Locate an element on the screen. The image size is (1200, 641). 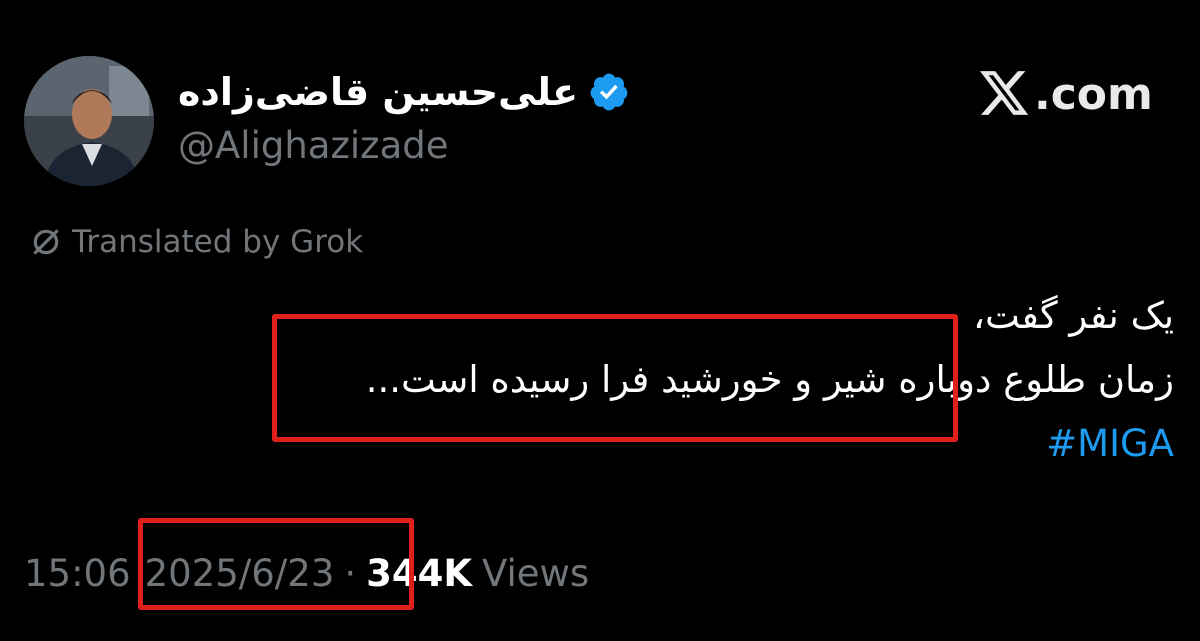
author-handle: @Alighazizade is located at coordinates (313, 145).